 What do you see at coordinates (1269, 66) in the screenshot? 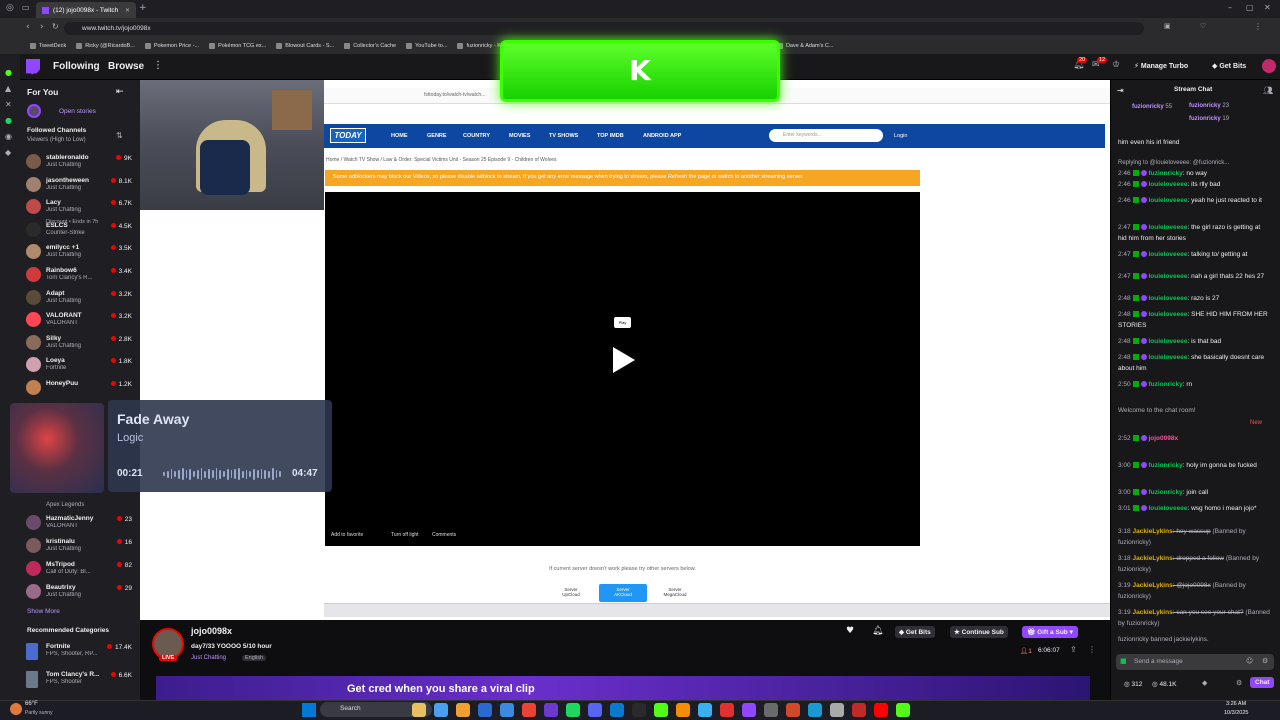
I see `user-avatar` at bounding box center [1269, 66].